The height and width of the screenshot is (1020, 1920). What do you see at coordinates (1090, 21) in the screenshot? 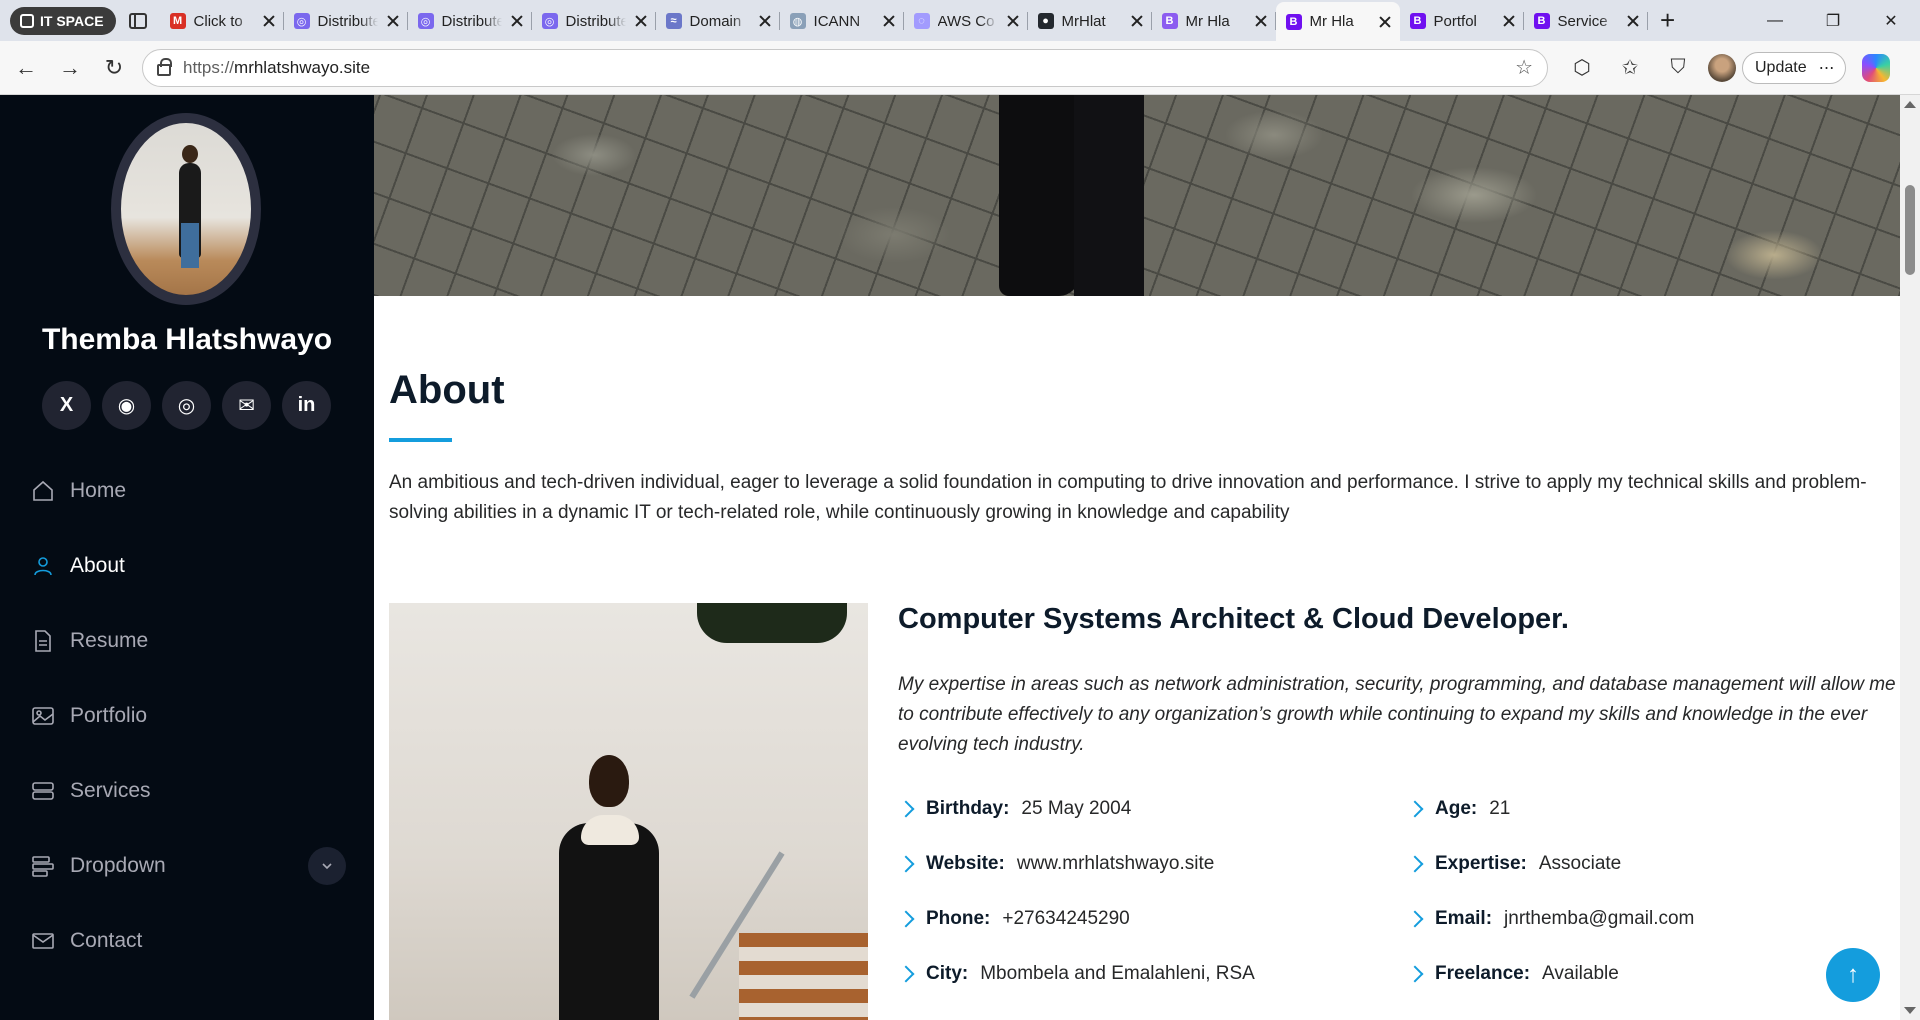
I see `browser-tab: ● MrHlat` at bounding box center [1090, 21].